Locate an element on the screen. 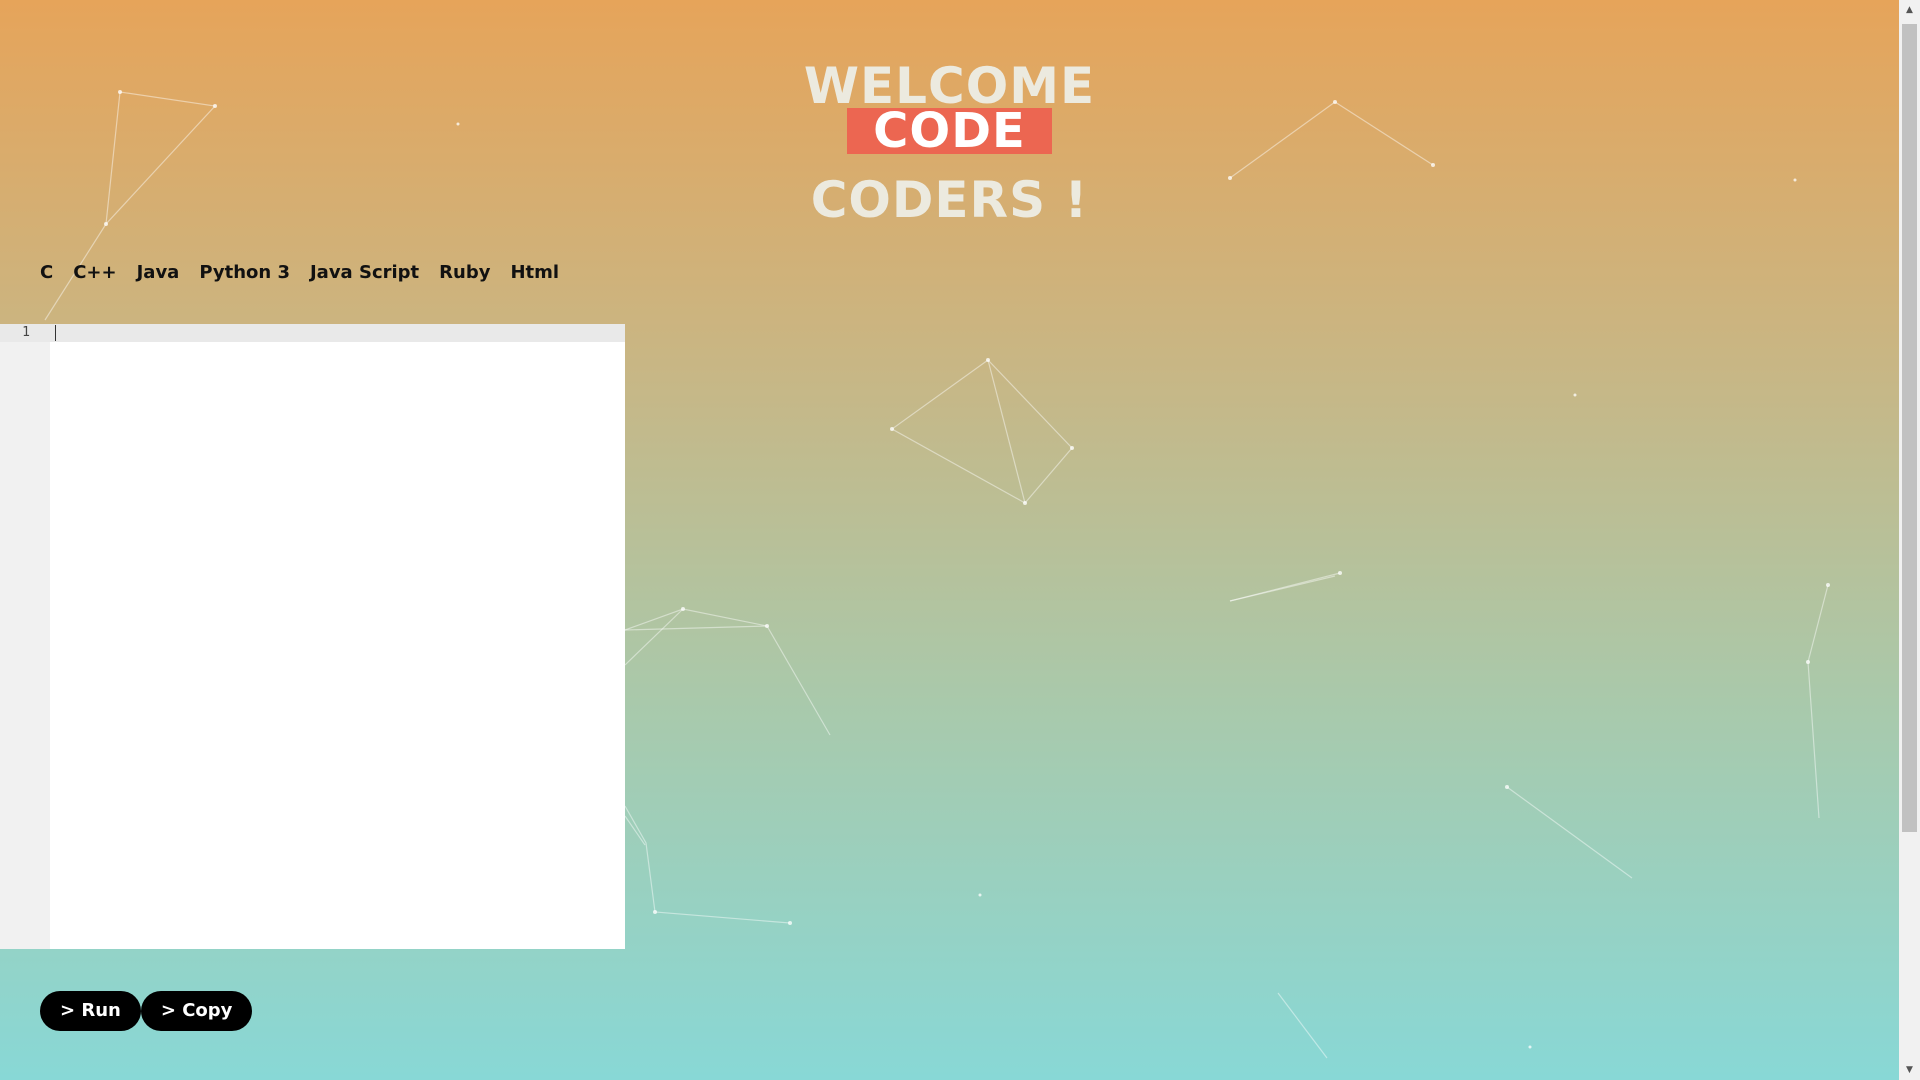  language-html: Html is located at coordinates (534, 272).